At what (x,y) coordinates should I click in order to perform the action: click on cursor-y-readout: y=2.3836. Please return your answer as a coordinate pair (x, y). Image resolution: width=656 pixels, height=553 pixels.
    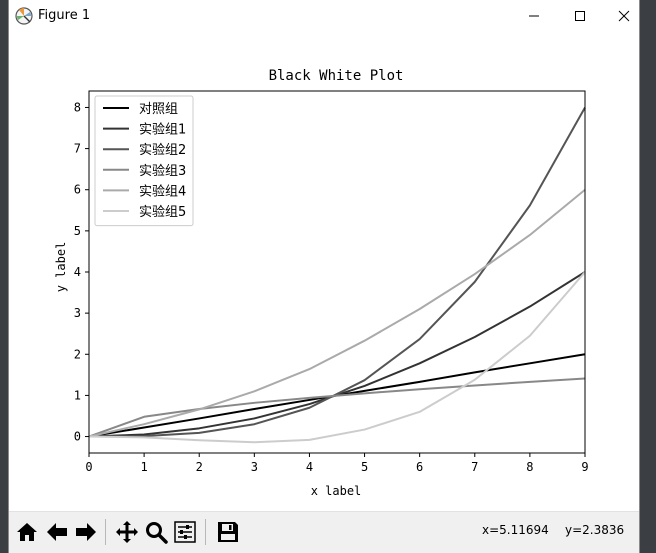
    Looking at the image, I should click on (595, 530).